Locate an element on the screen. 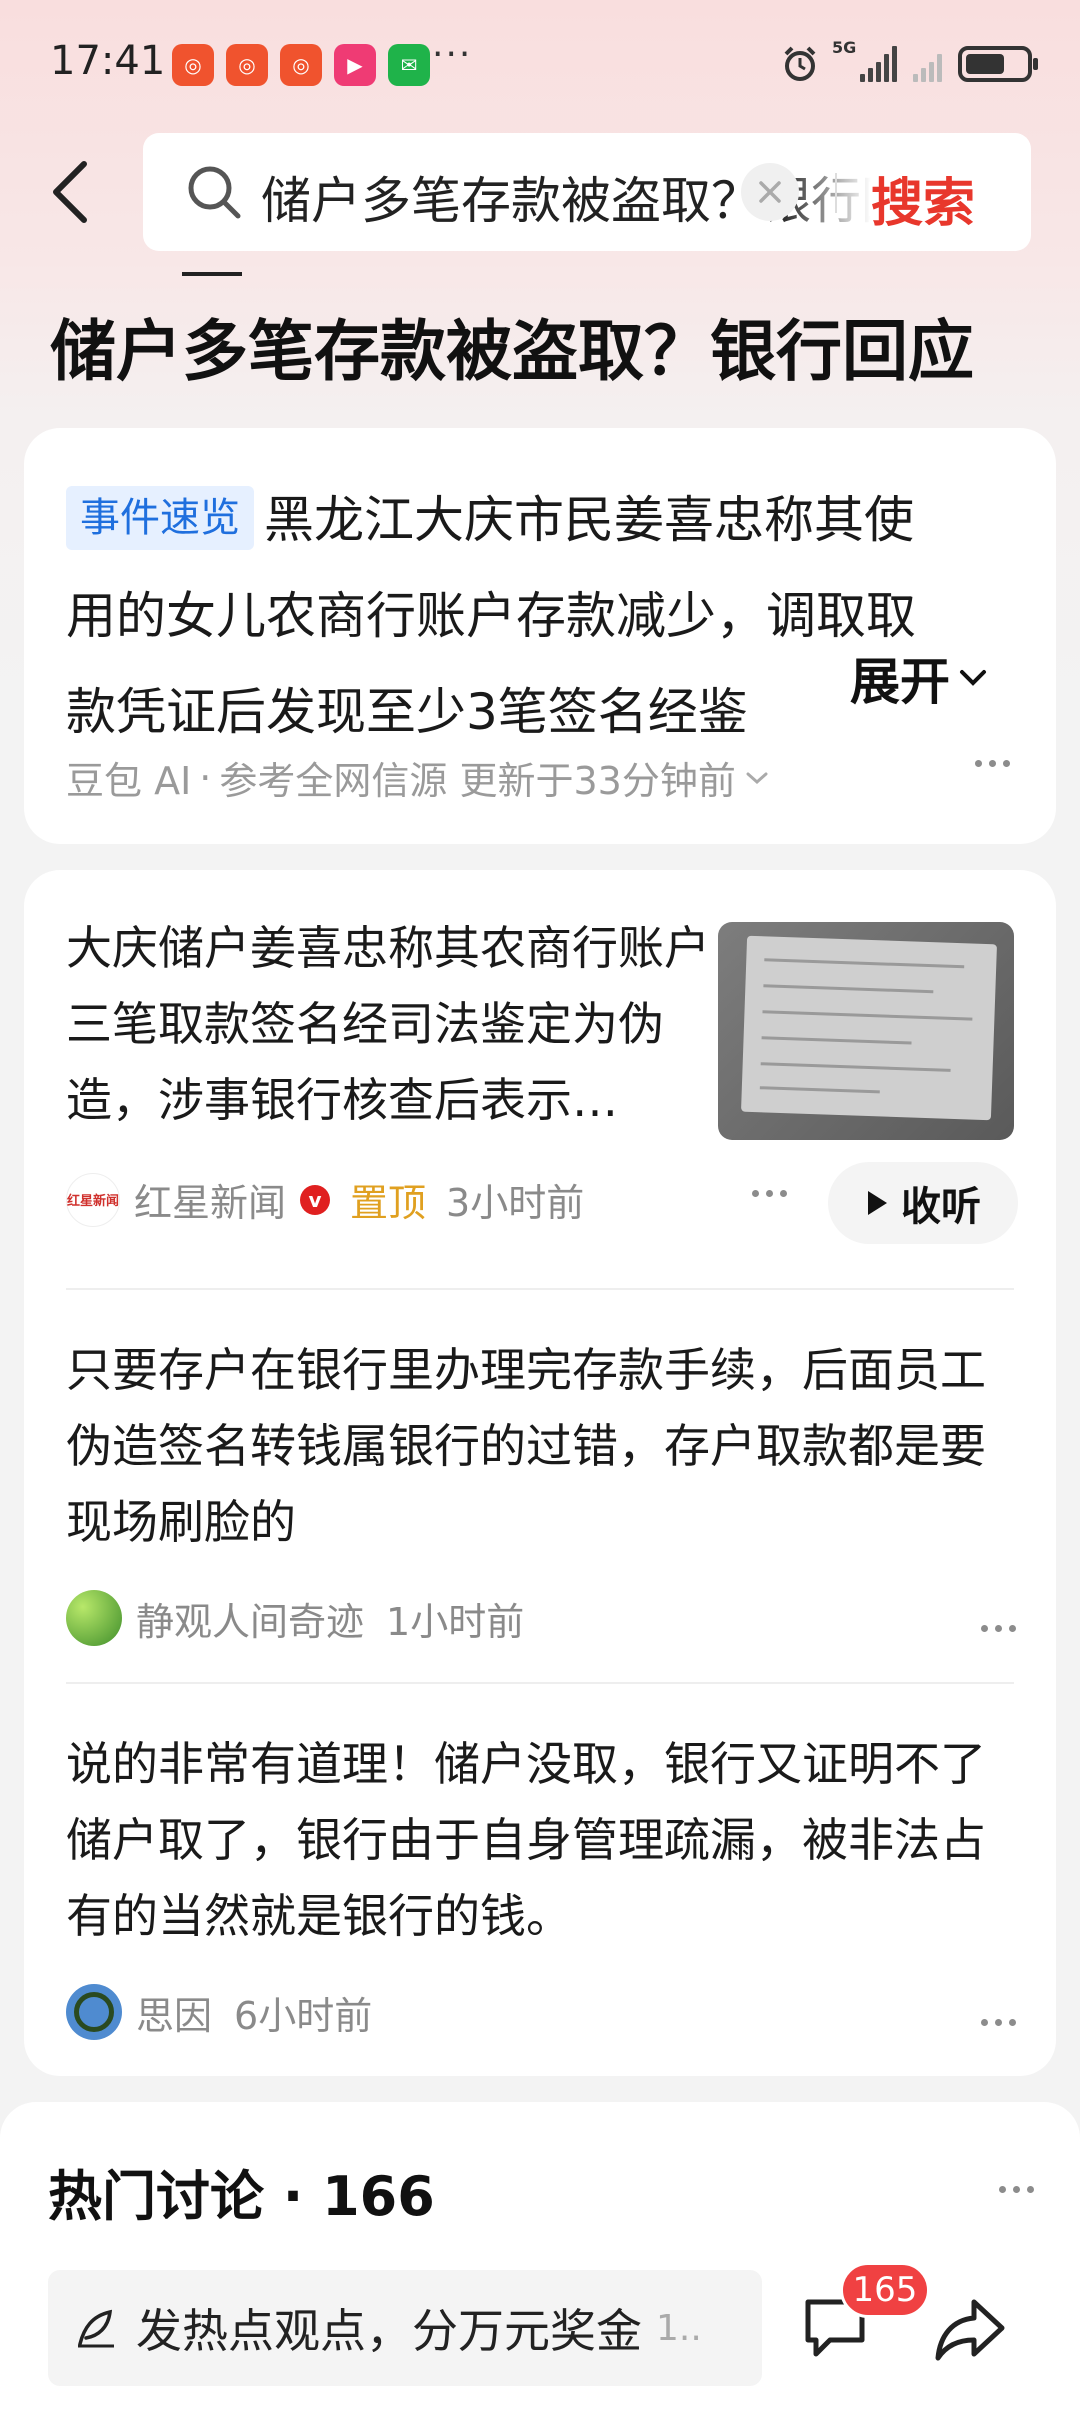  hot-discussion-title: 热门讨论 · 166 is located at coordinates (241, 2196).